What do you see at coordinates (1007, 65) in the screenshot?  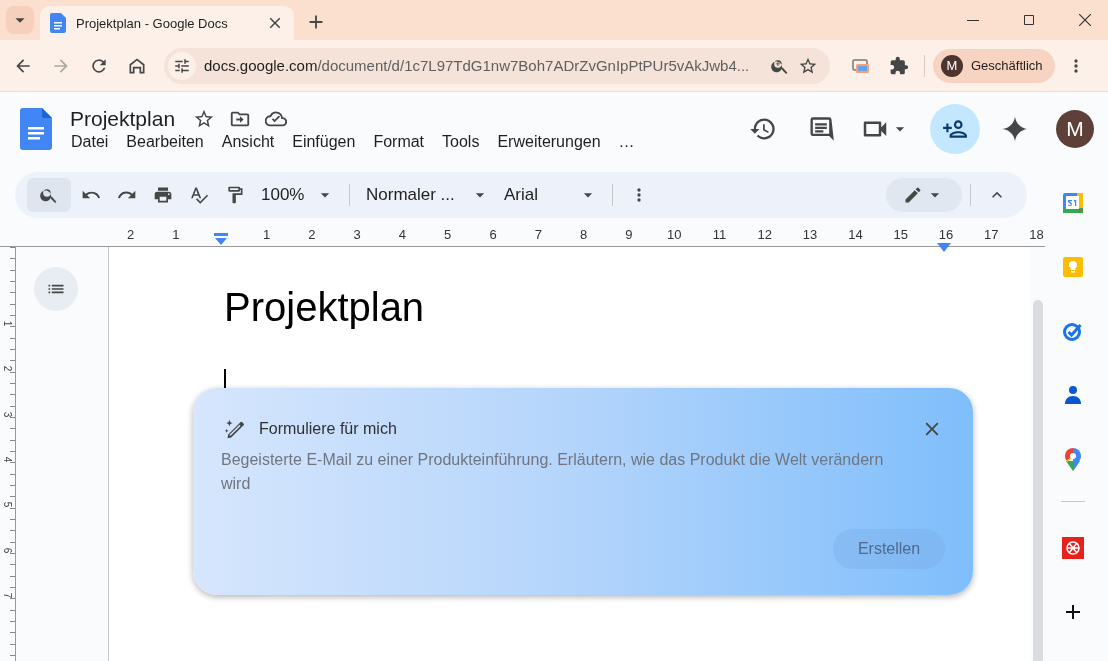 I see `profile-label: Geschäftlich` at bounding box center [1007, 65].